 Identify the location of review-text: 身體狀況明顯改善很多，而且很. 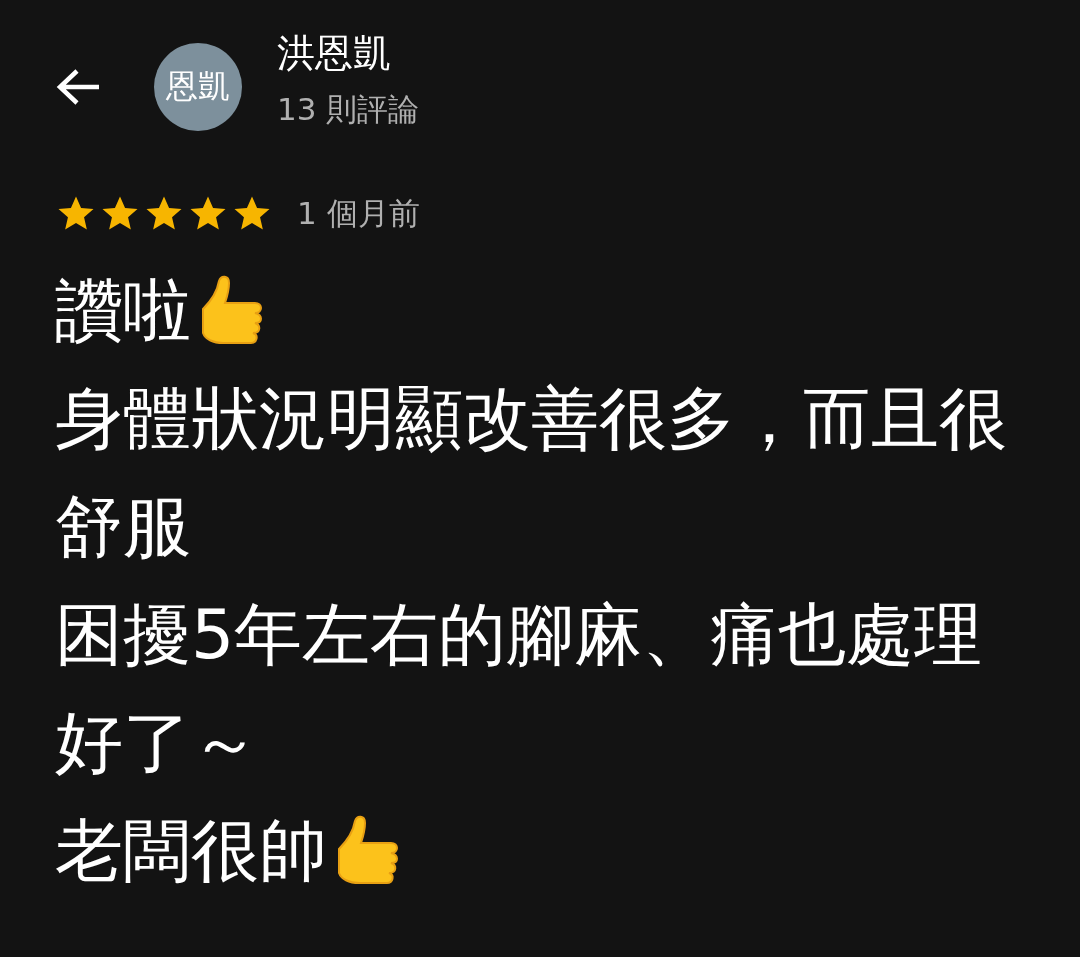
(531, 418).